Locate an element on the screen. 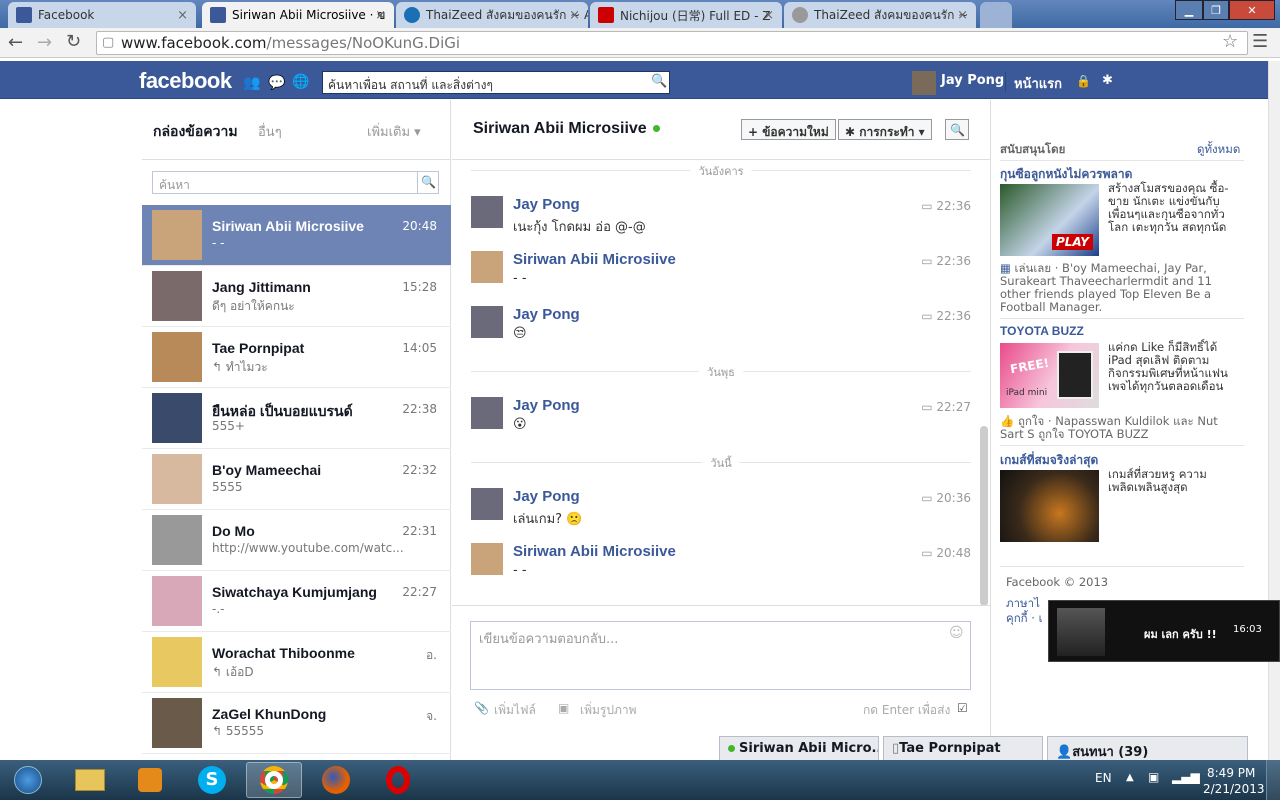 Image resolution: width=1280 pixels, height=800 pixels. taskbar-date: 2/21/2013 is located at coordinates (1234, 789).